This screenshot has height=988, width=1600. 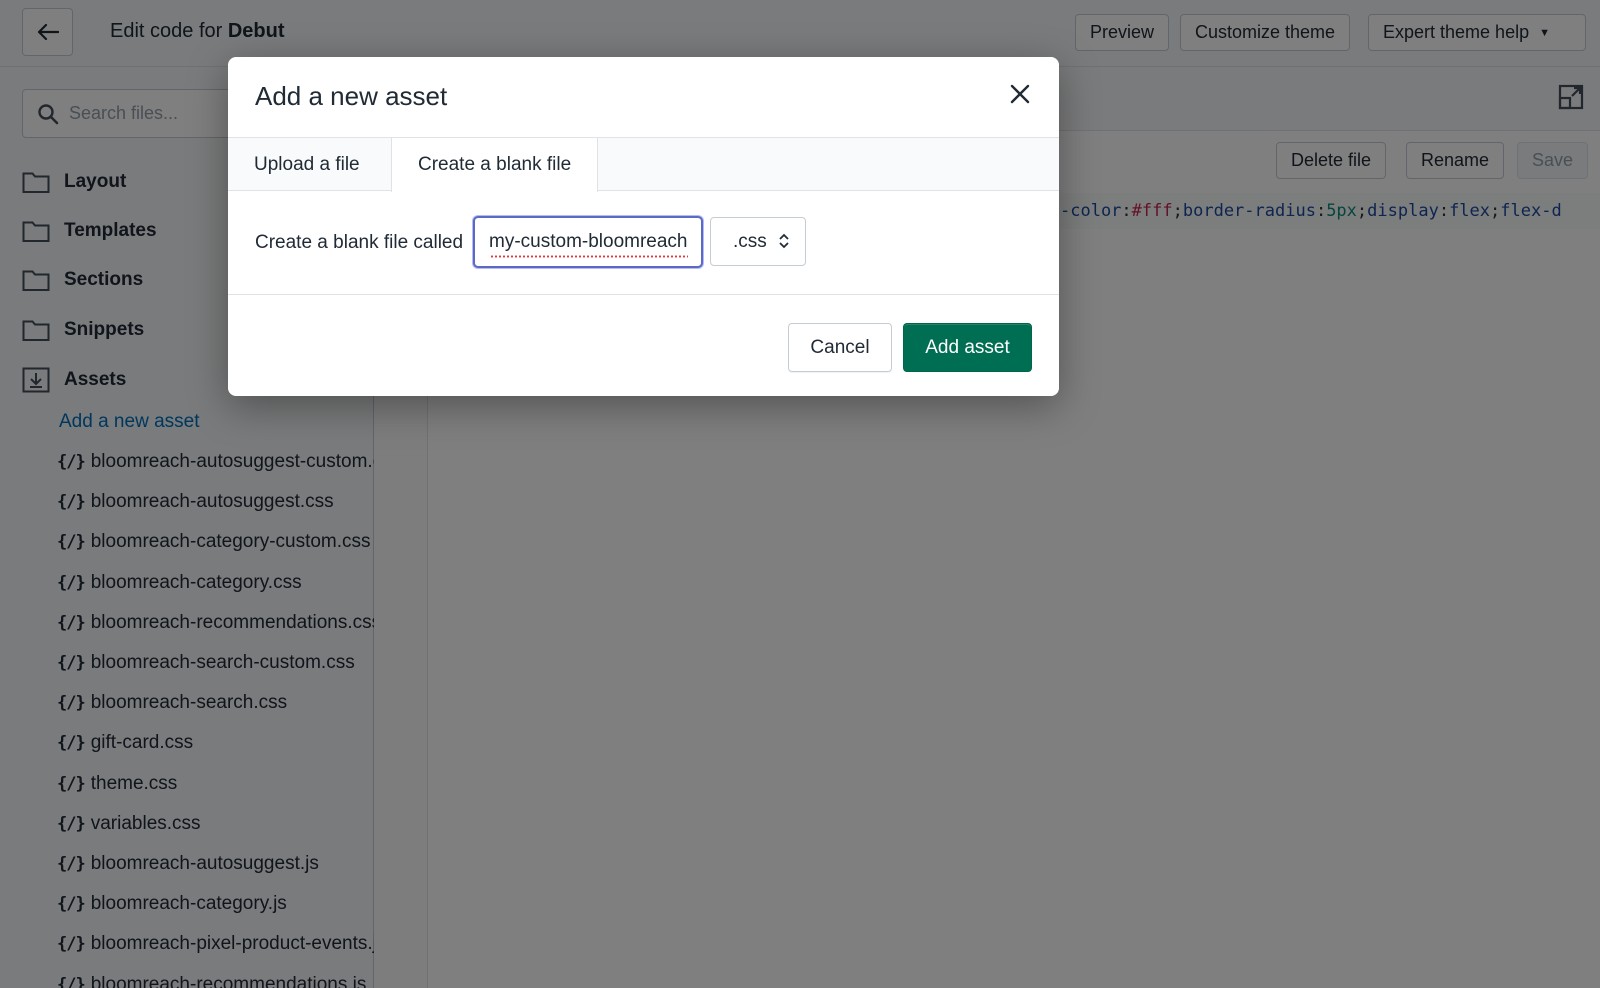 I want to click on create-file-form: Create a blank file called .css, so click(x=643, y=243).